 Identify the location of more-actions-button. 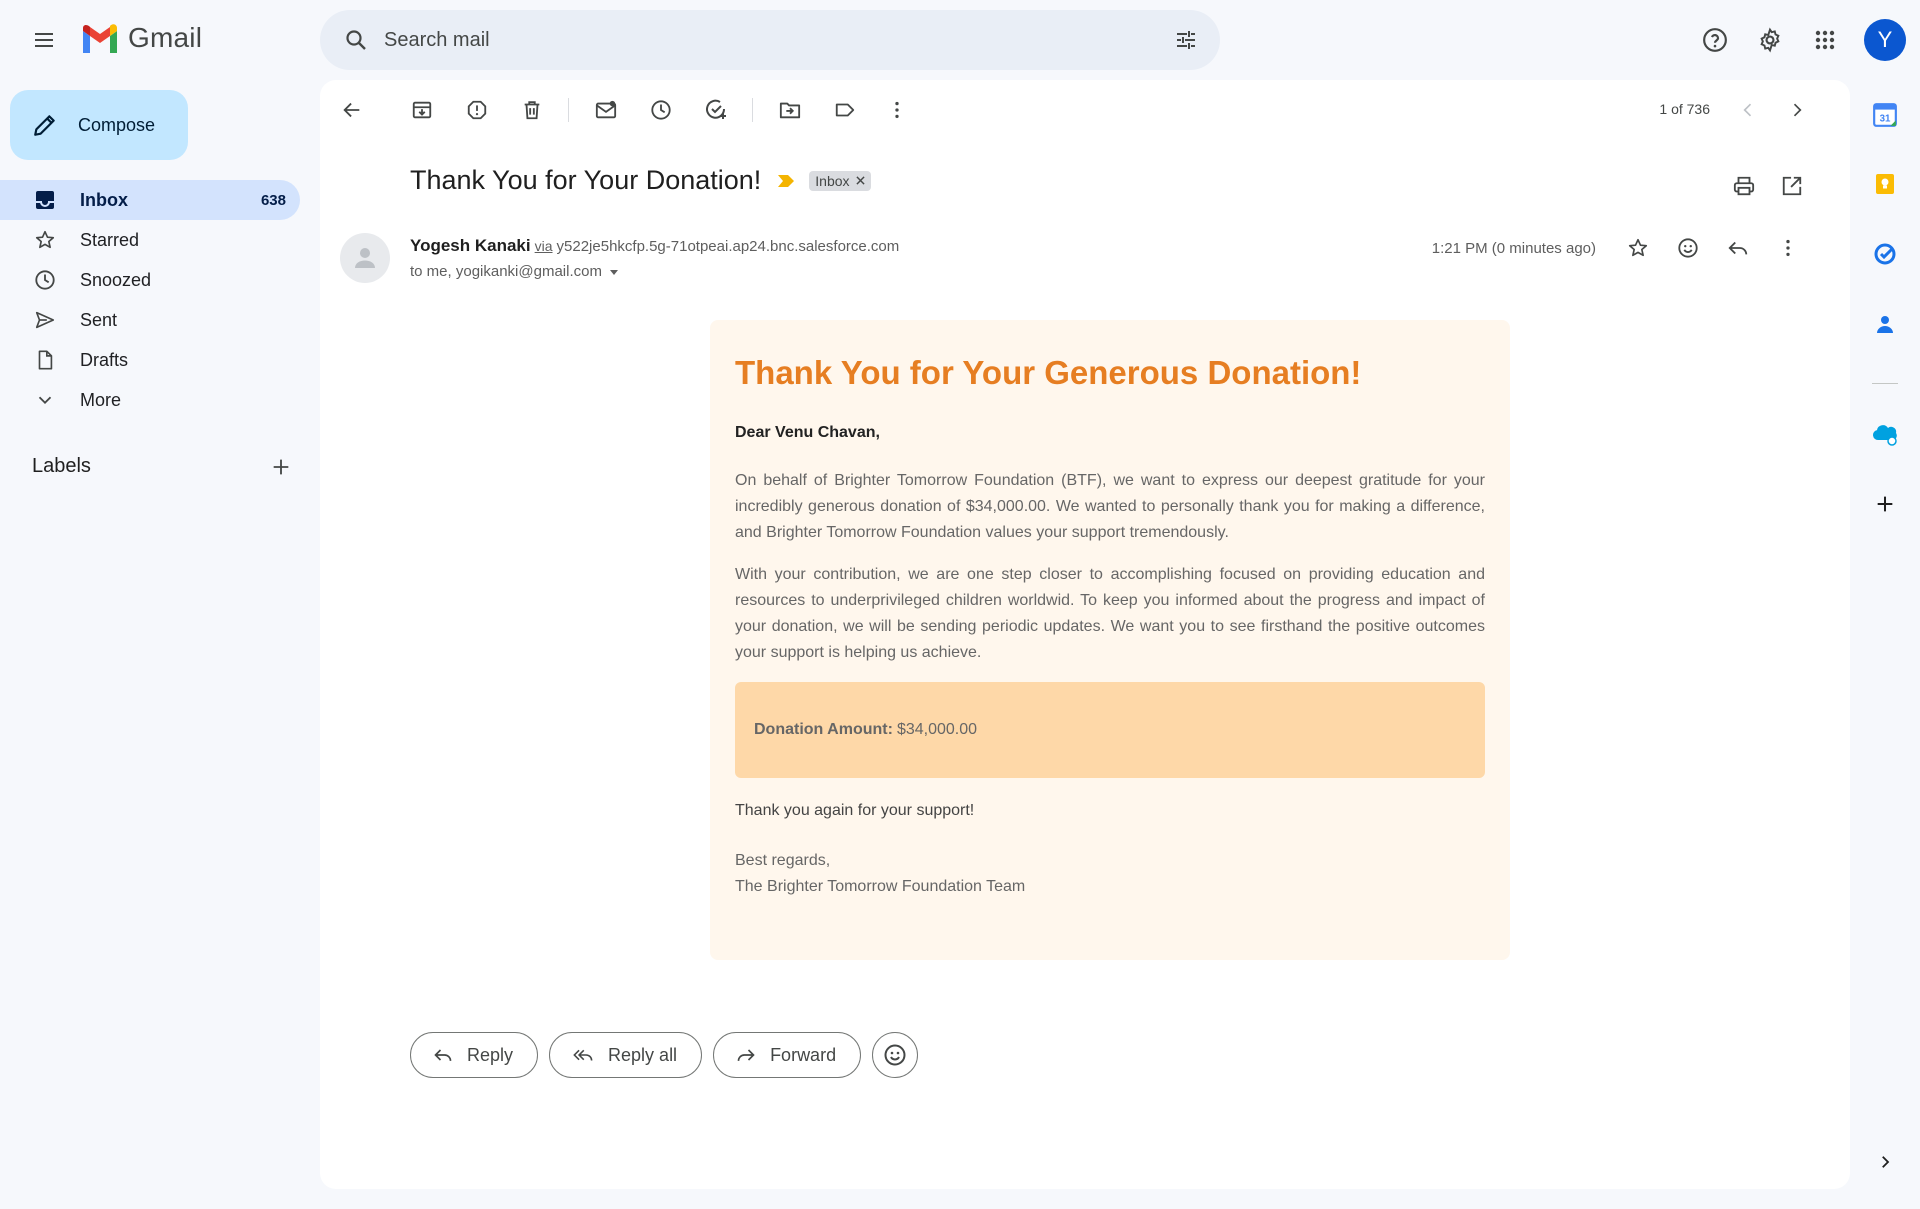
(897, 110).